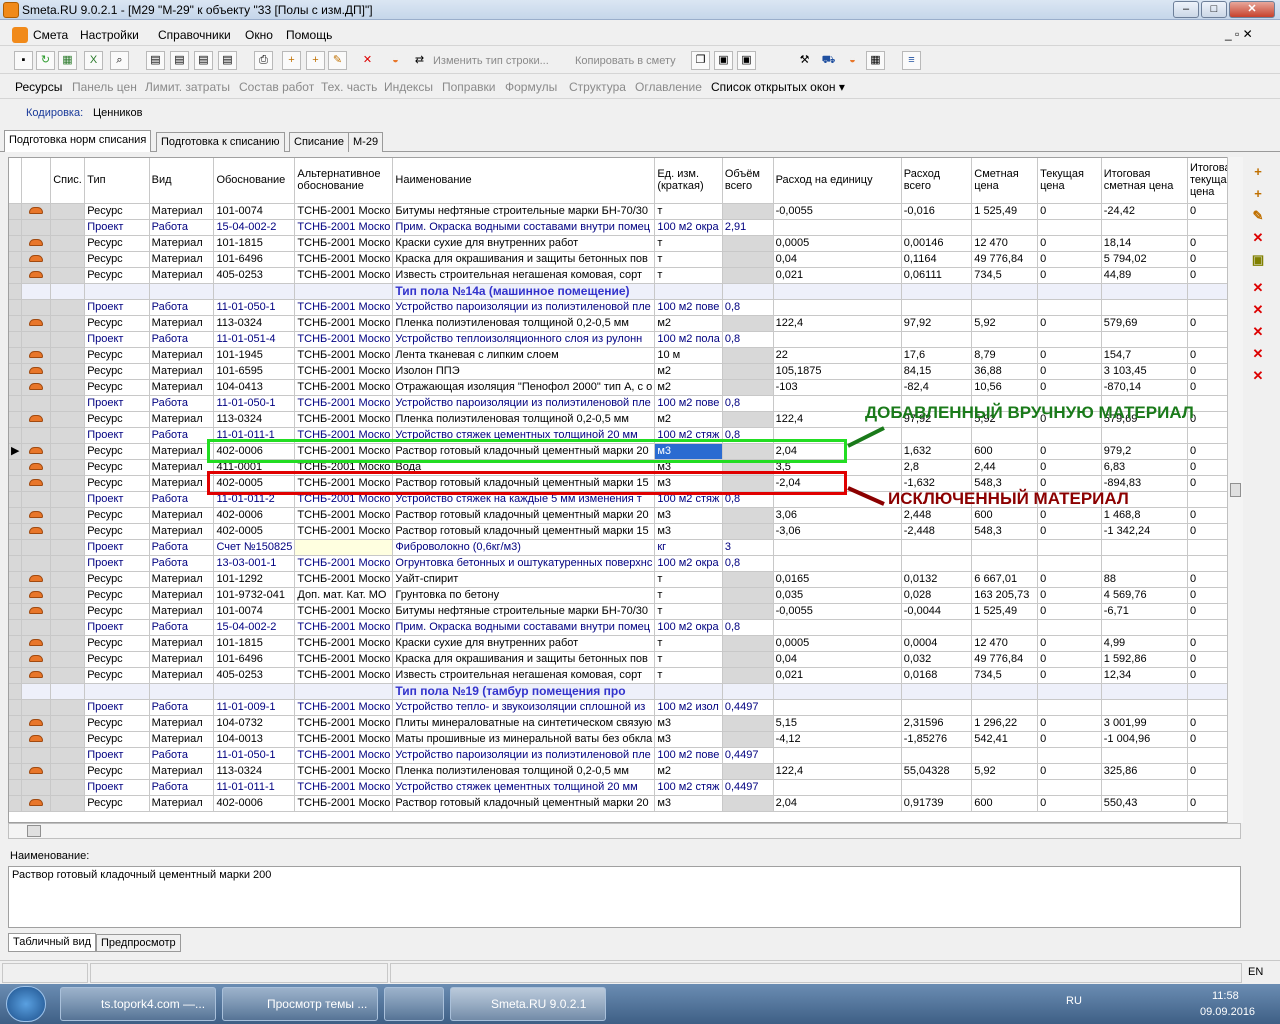 This screenshot has width=1280, height=1024. What do you see at coordinates (1069, 307) in the screenshot?
I see `cell-cp` at bounding box center [1069, 307].